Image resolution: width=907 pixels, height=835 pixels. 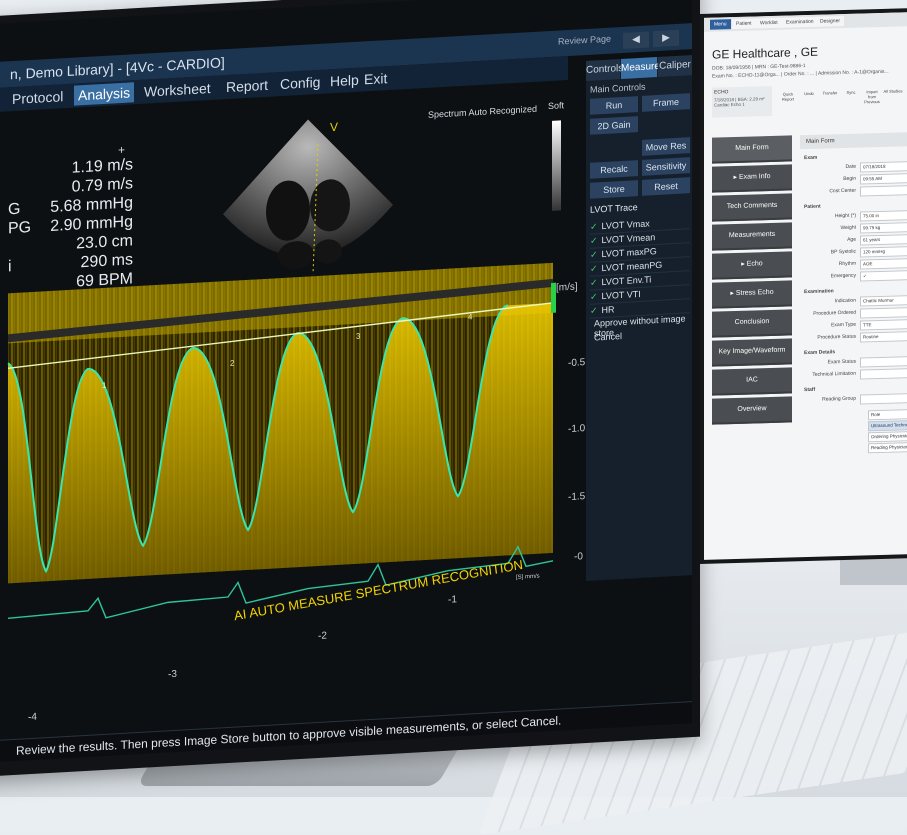 I want to click on toolbar-button: Sync, so click(x=851, y=93).